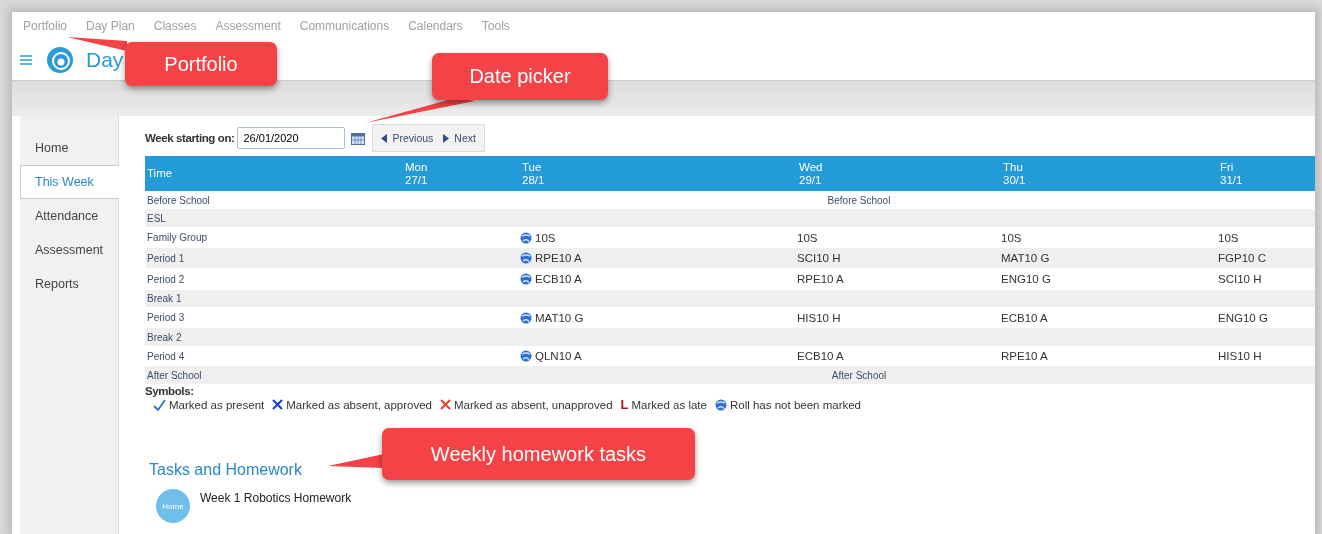 Image resolution: width=1322 pixels, height=534 pixels. I want to click on time-slot: Period 4, so click(274, 356).